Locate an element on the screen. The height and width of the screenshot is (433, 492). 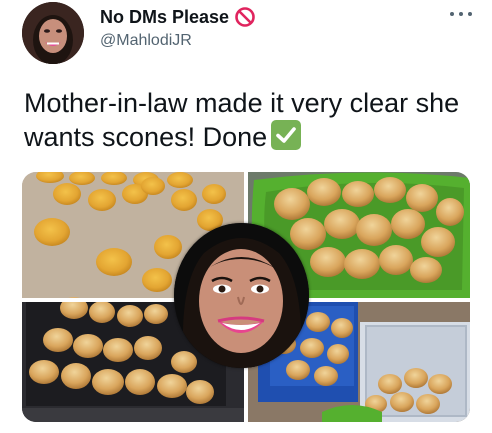
check-mark-button-icon is located at coordinates (286, 135).